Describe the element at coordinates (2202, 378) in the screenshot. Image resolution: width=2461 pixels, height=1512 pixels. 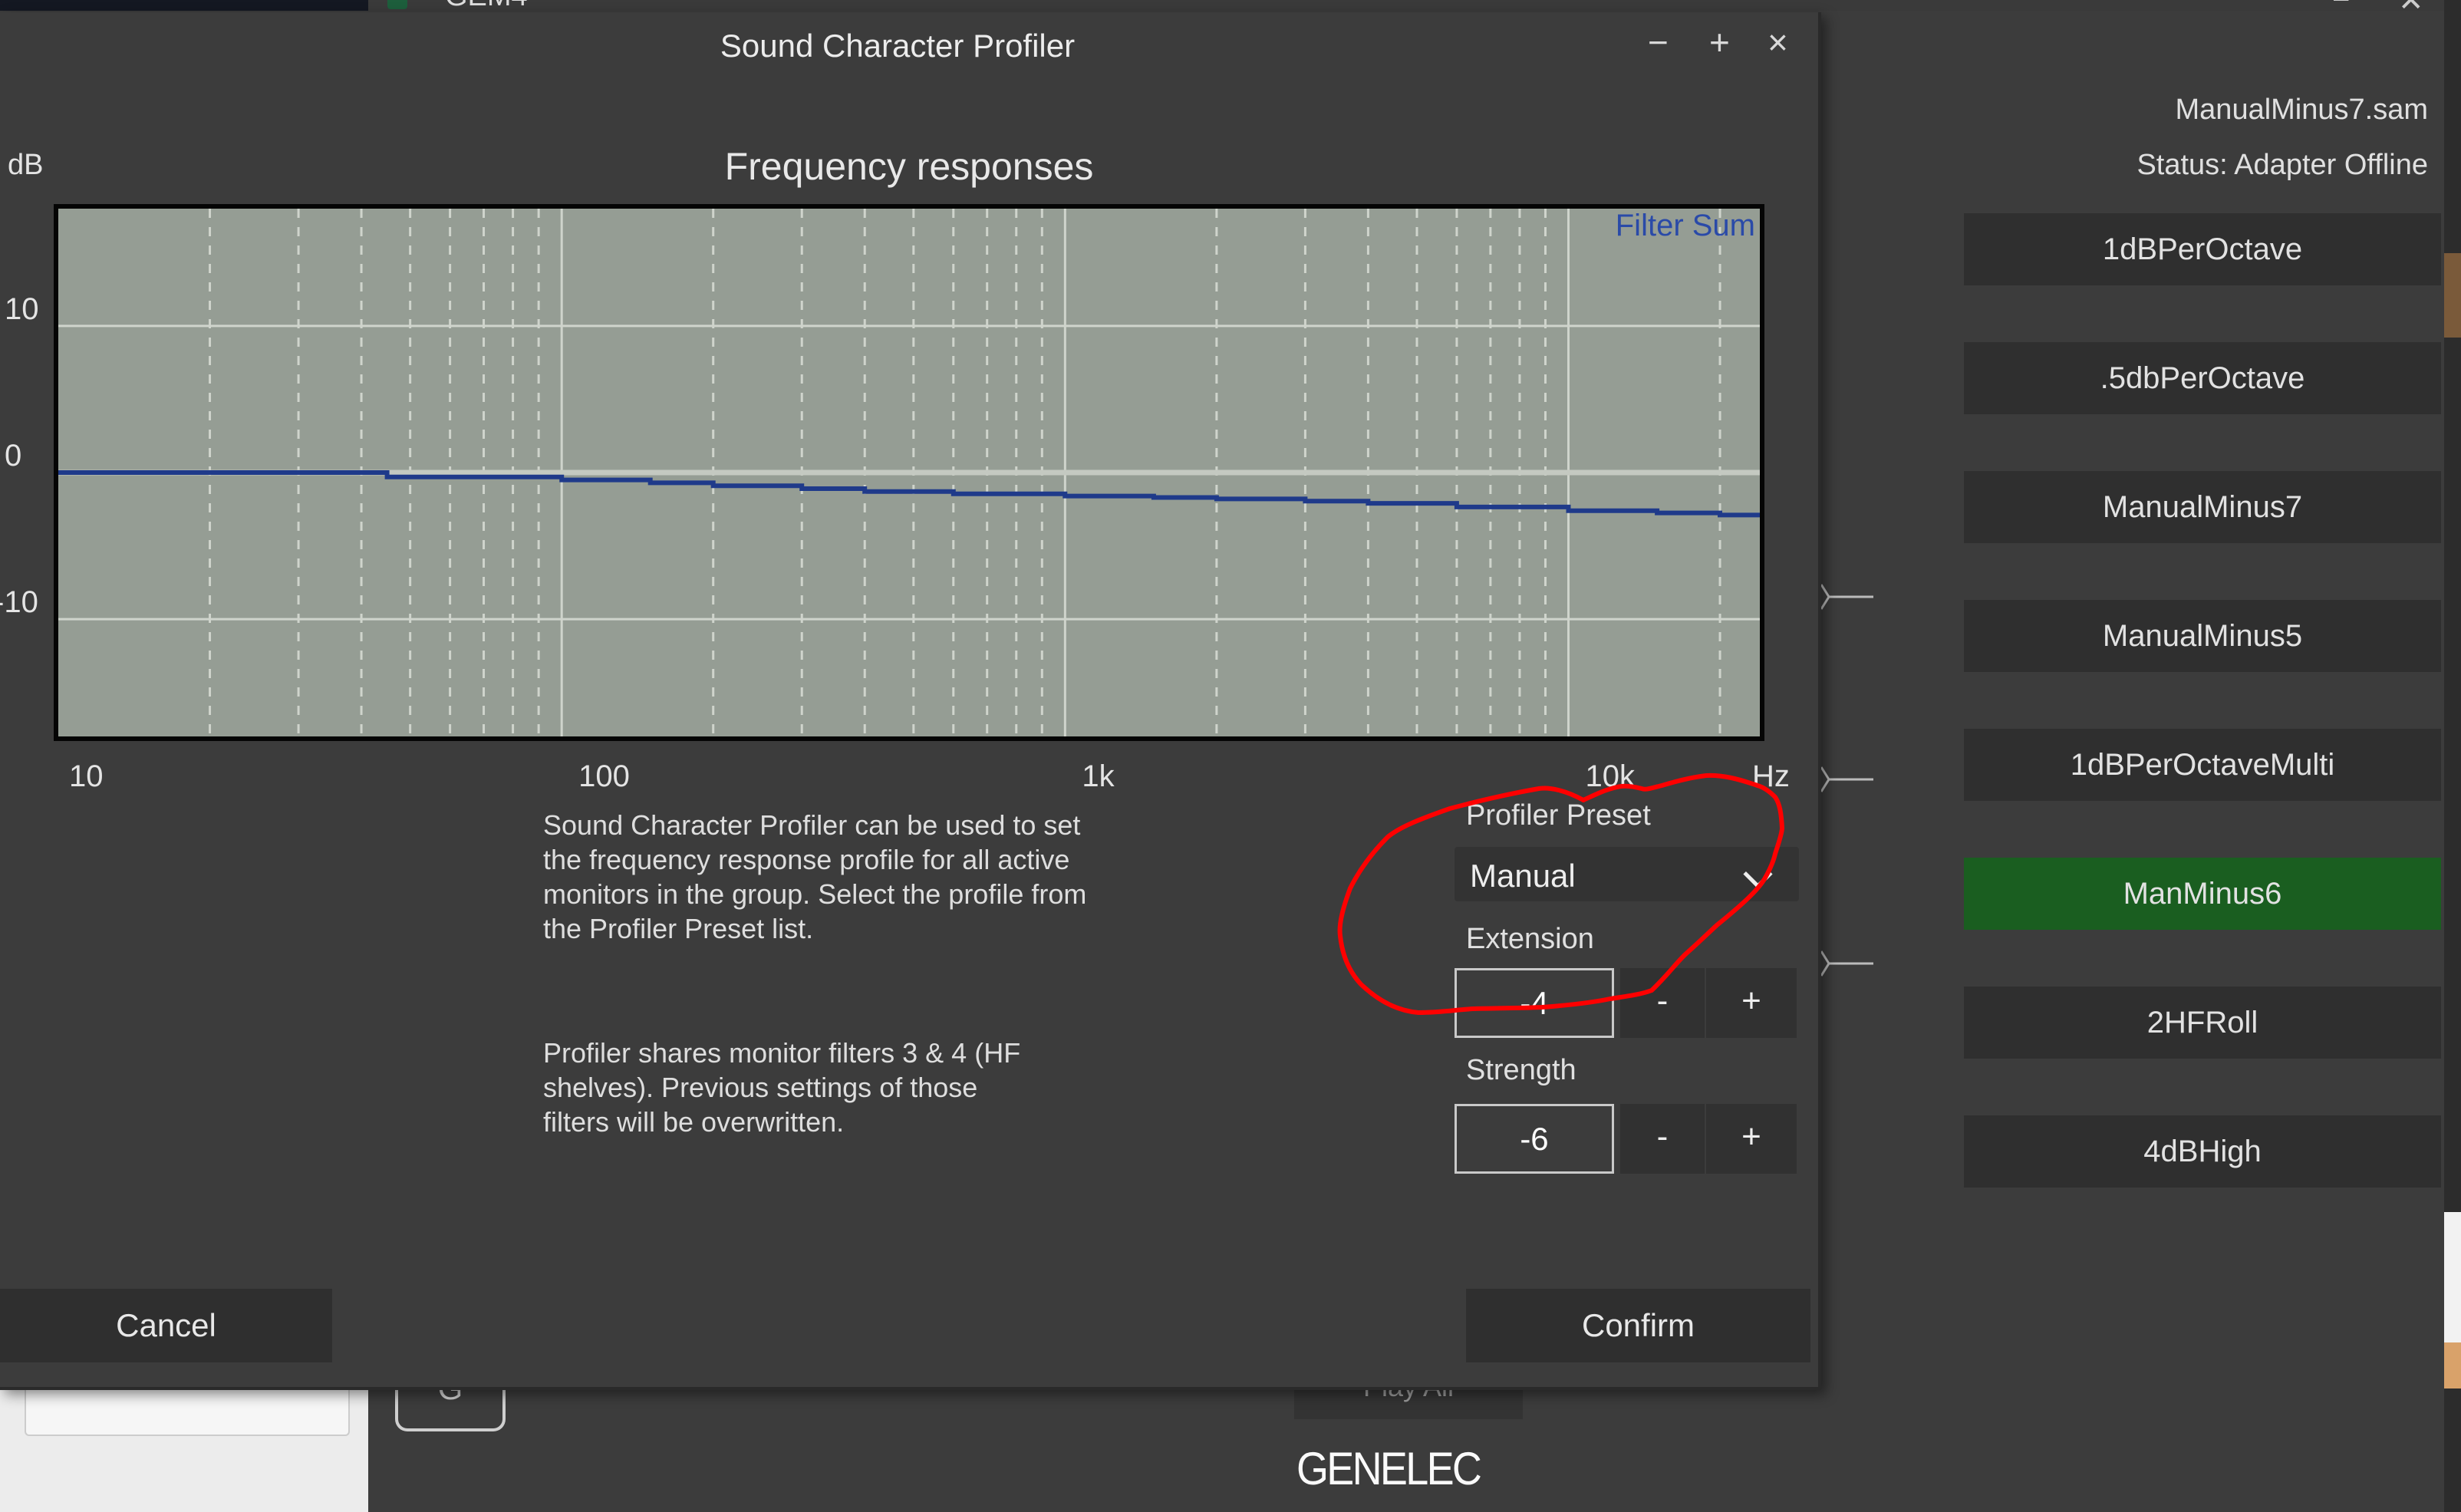
I see `preset-button: .5dbPerOctave` at that location.